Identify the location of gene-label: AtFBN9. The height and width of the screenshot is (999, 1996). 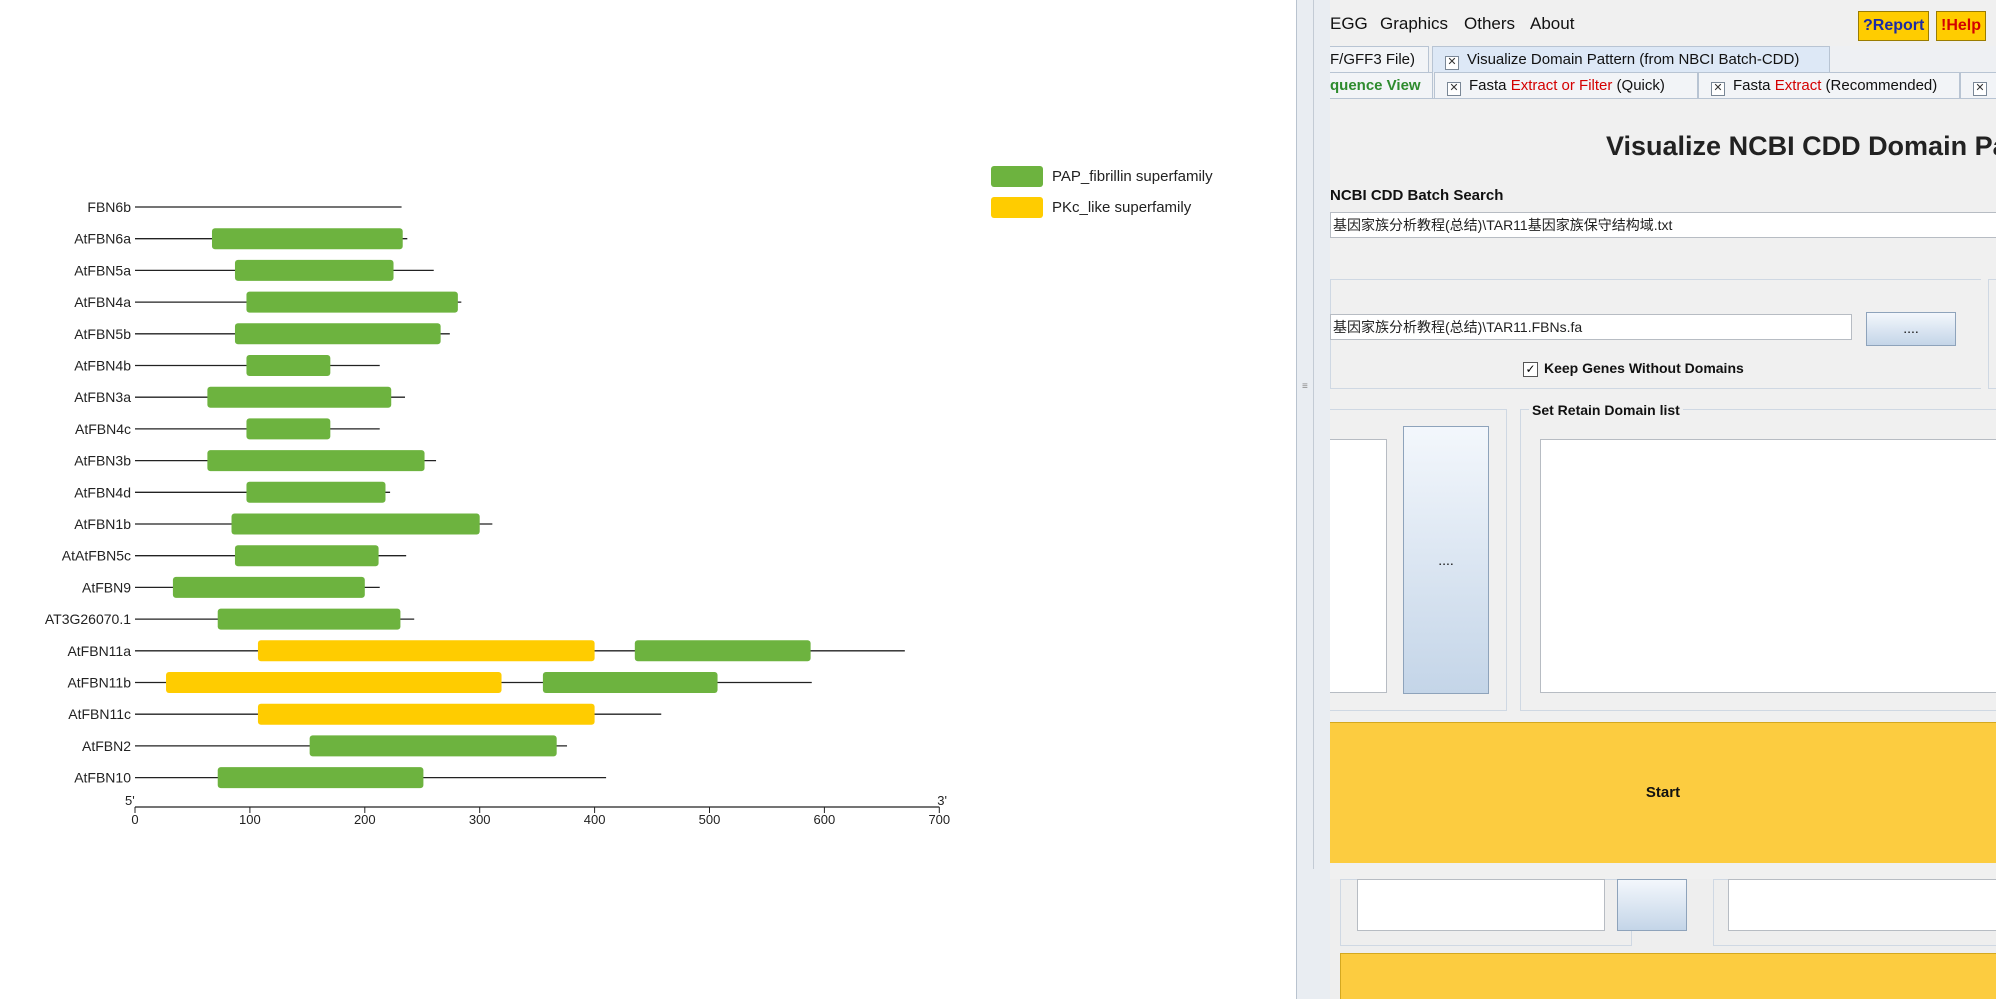
(106, 587).